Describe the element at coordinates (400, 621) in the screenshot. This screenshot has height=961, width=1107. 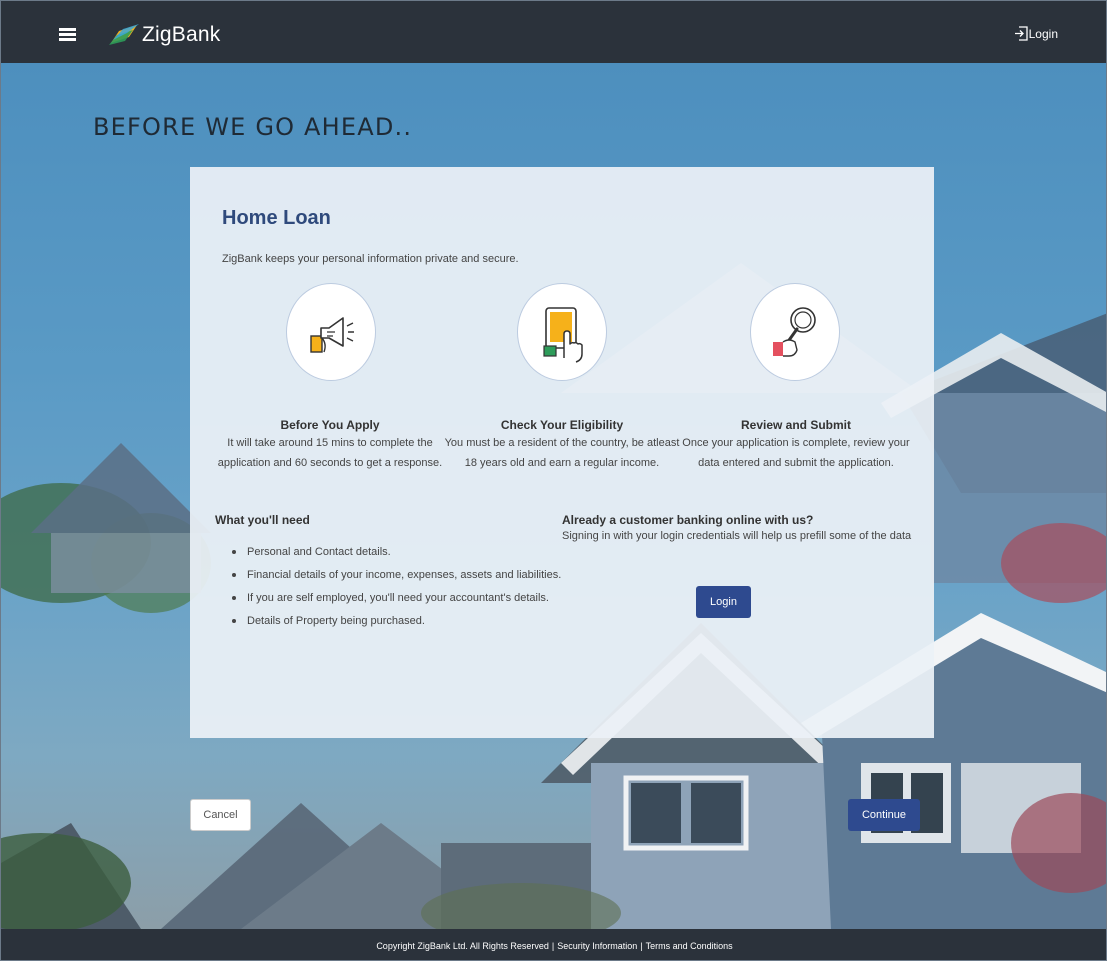
I see `list-item: Details of Property being purchased.` at that location.